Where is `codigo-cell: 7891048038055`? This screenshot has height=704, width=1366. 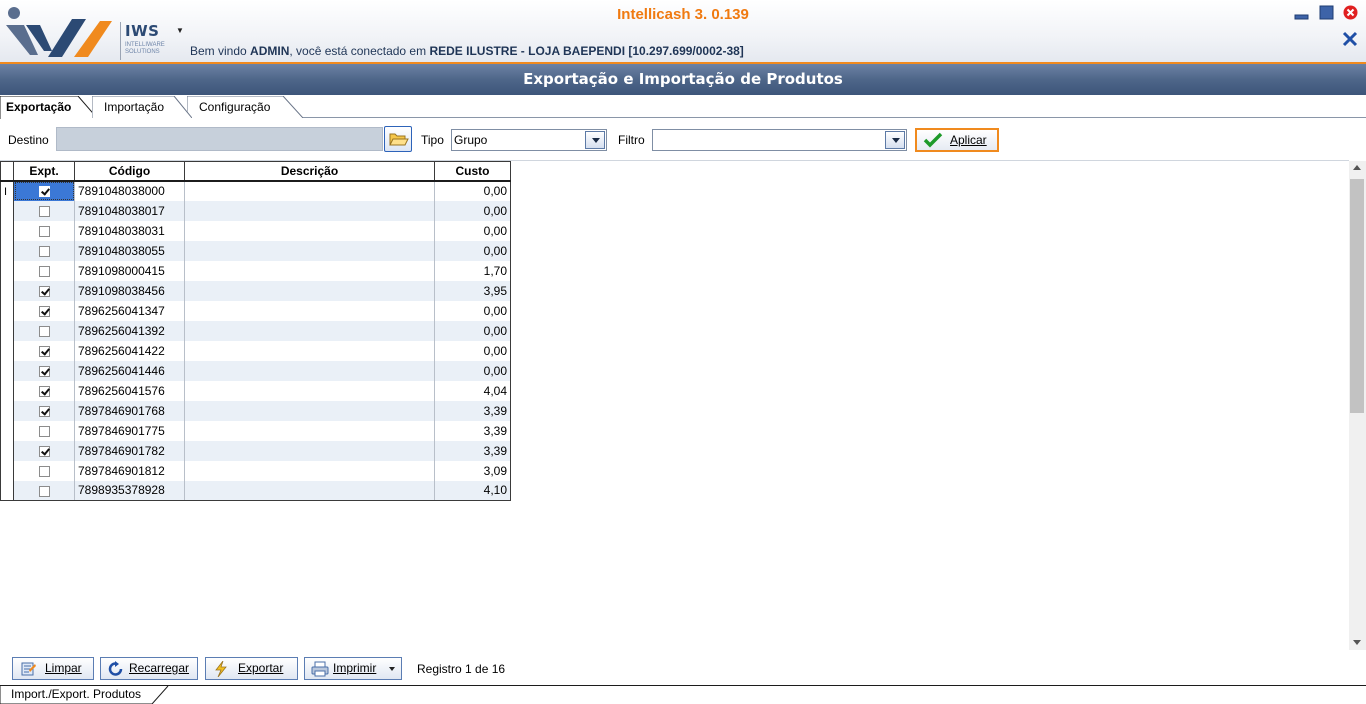
codigo-cell: 7891048038055 is located at coordinates (129, 250).